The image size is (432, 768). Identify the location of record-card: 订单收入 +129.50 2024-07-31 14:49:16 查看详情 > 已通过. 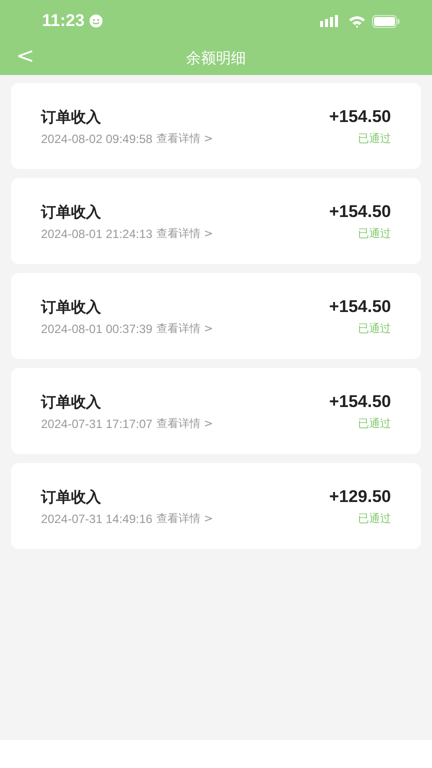
(216, 506).